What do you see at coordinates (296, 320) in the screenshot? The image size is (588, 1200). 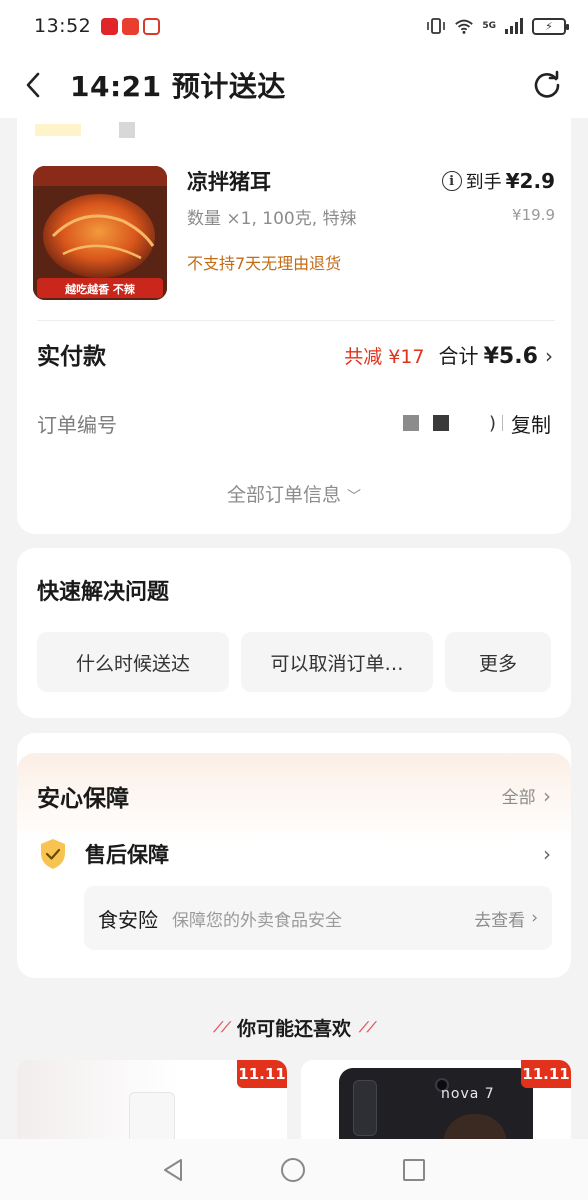 I see `divider` at bounding box center [296, 320].